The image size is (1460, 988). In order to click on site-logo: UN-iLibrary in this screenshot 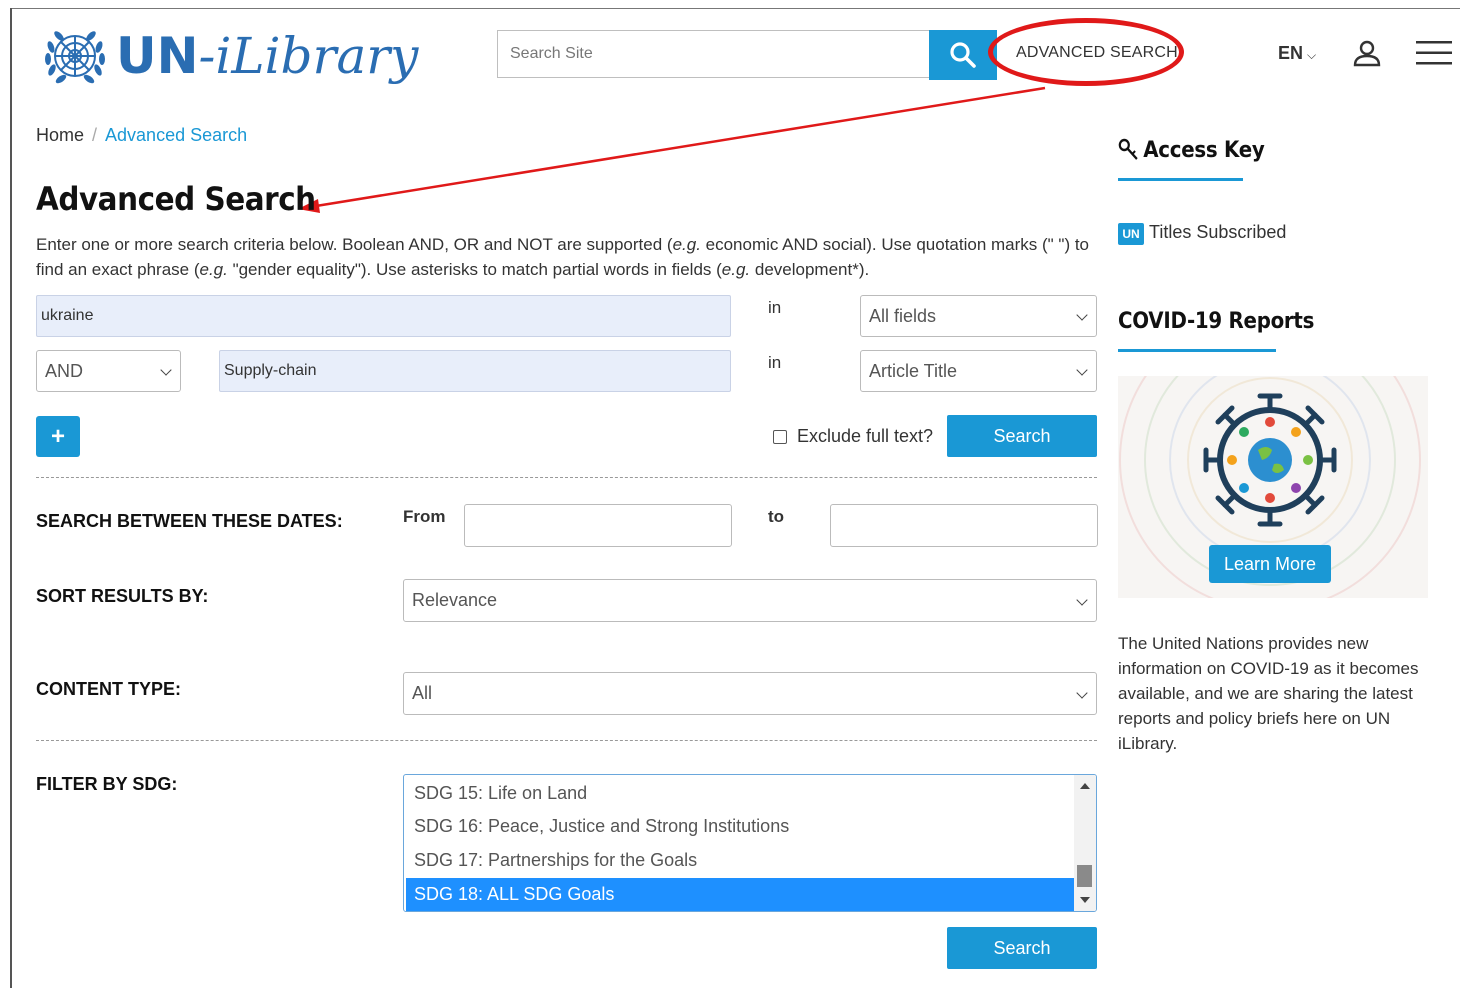, I will do `click(230, 56)`.